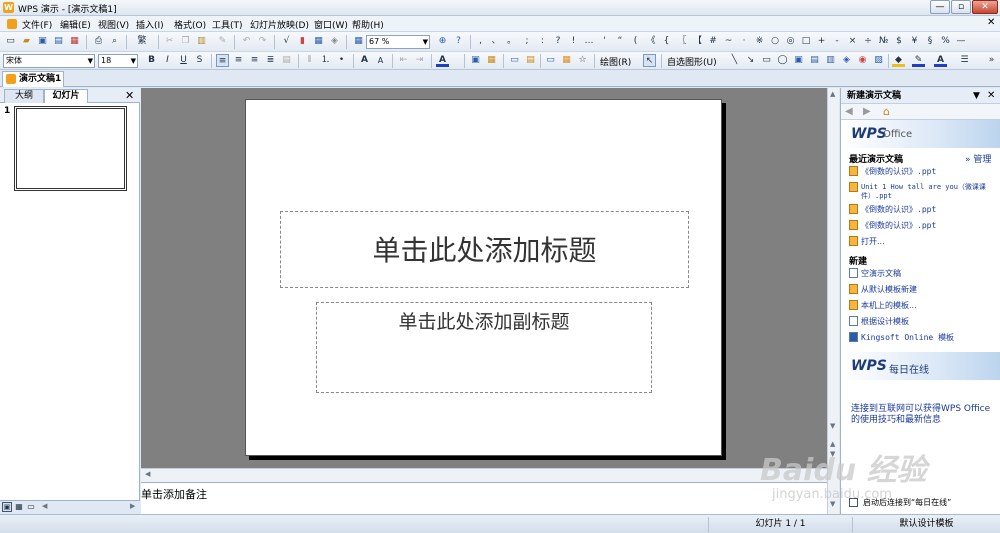 The height and width of the screenshot is (533, 1000). I want to click on forward-icon: ▶, so click(867, 111).